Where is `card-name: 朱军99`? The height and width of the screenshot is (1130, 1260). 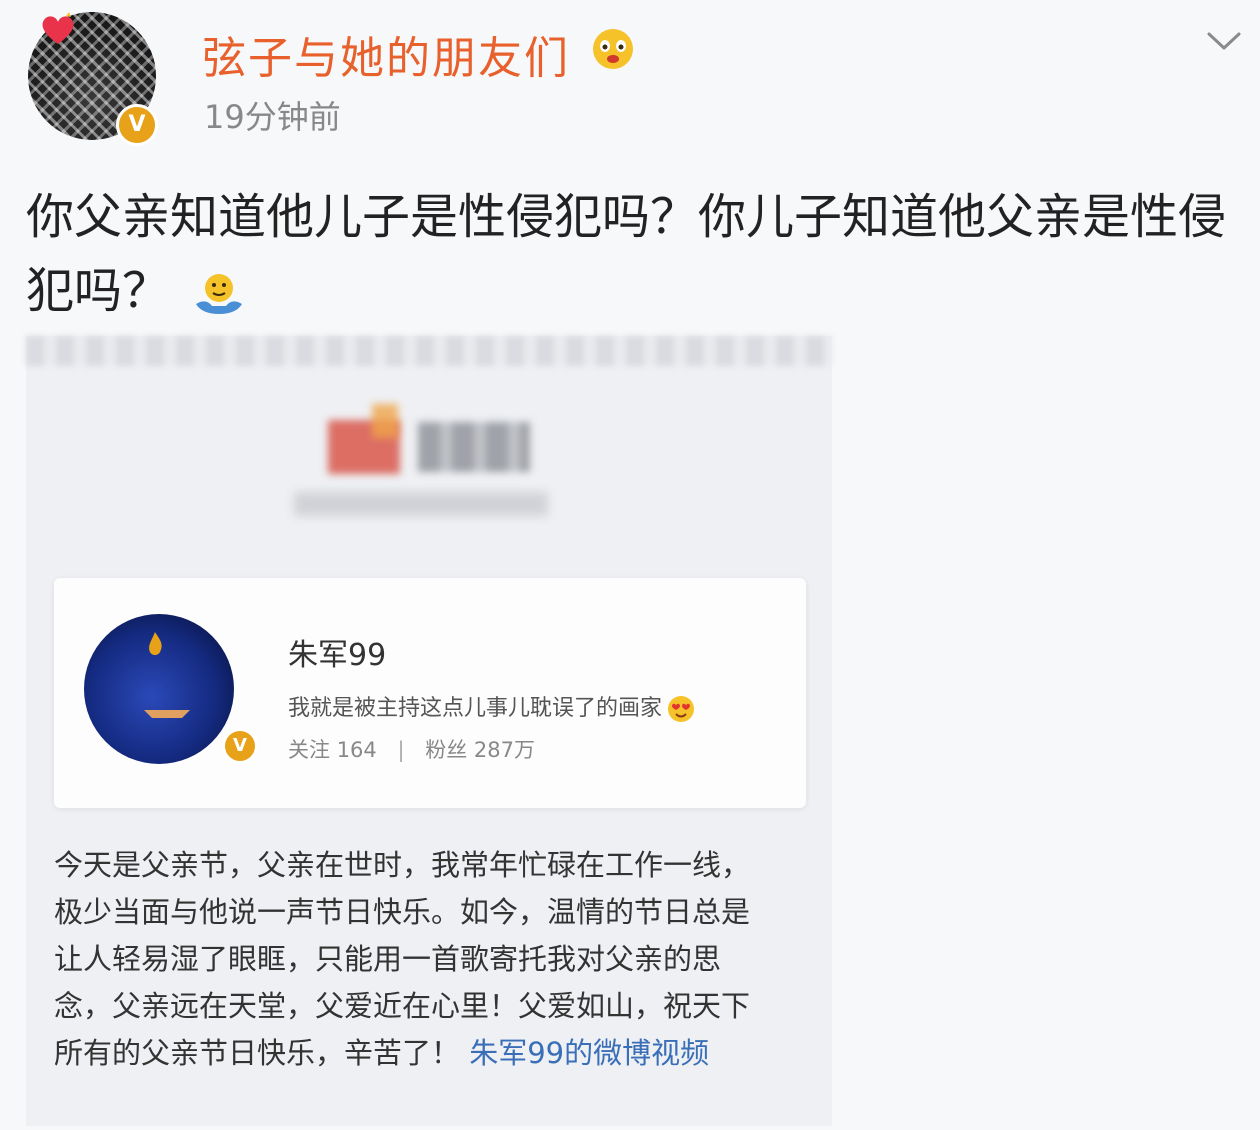 card-name: 朱军99 is located at coordinates (337, 652).